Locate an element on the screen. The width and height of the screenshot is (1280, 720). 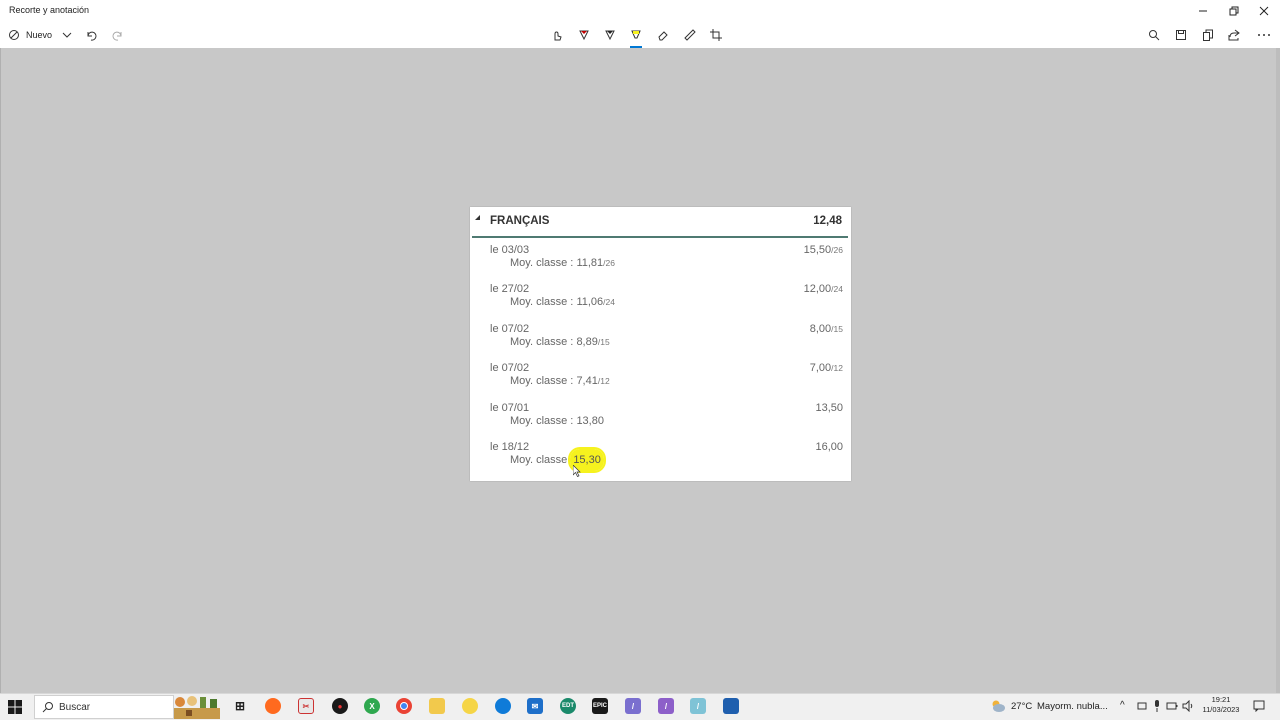
undo-icon is located at coordinates (92, 36).